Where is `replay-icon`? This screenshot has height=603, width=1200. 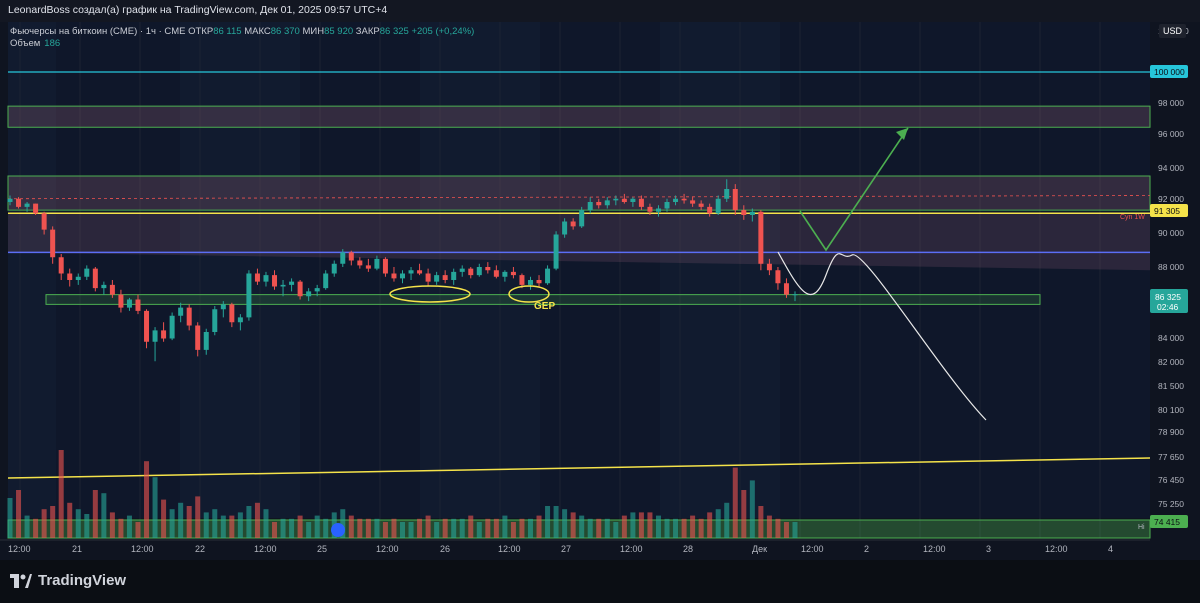
replay-icon is located at coordinates (338, 530).